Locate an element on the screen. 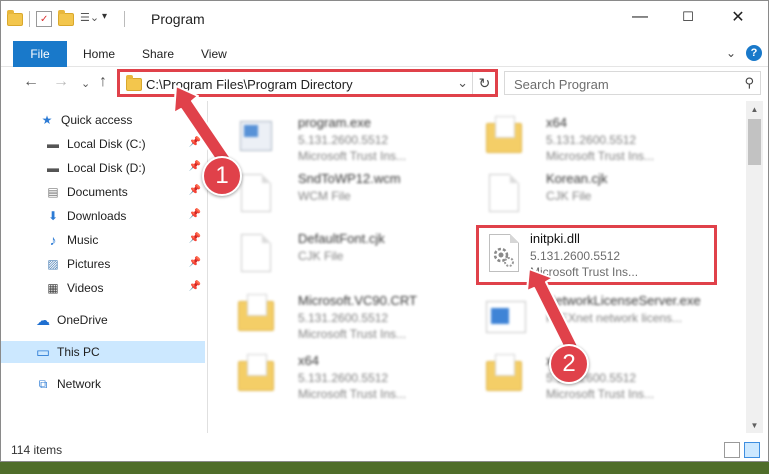  sidebar-item-videos: ▦ Videos 📌 is located at coordinates (103, 288).